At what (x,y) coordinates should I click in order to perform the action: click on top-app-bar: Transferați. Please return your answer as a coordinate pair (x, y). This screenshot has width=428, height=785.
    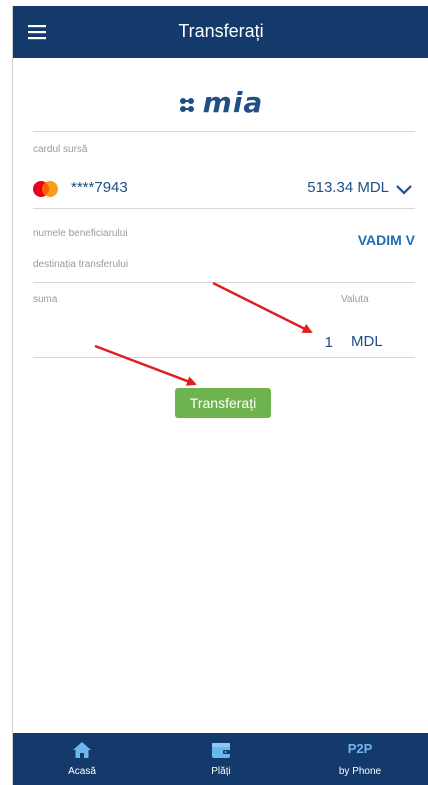
    Looking at the image, I should click on (220, 32).